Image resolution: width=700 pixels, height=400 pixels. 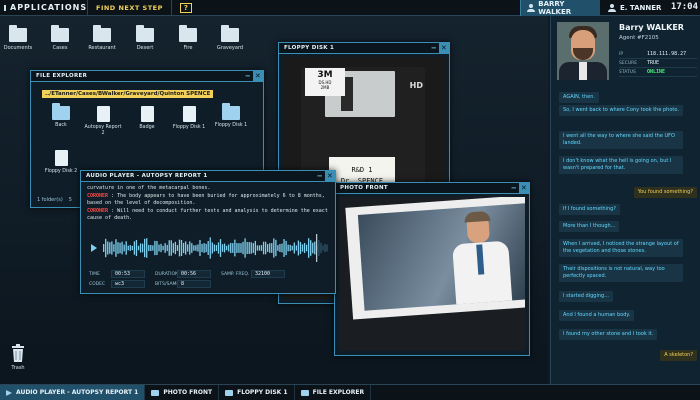 What do you see at coordinates (103, 121) in the screenshot?
I see `file-item-autopsy-report-2: Autopsy Report 2` at bounding box center [103, 121].